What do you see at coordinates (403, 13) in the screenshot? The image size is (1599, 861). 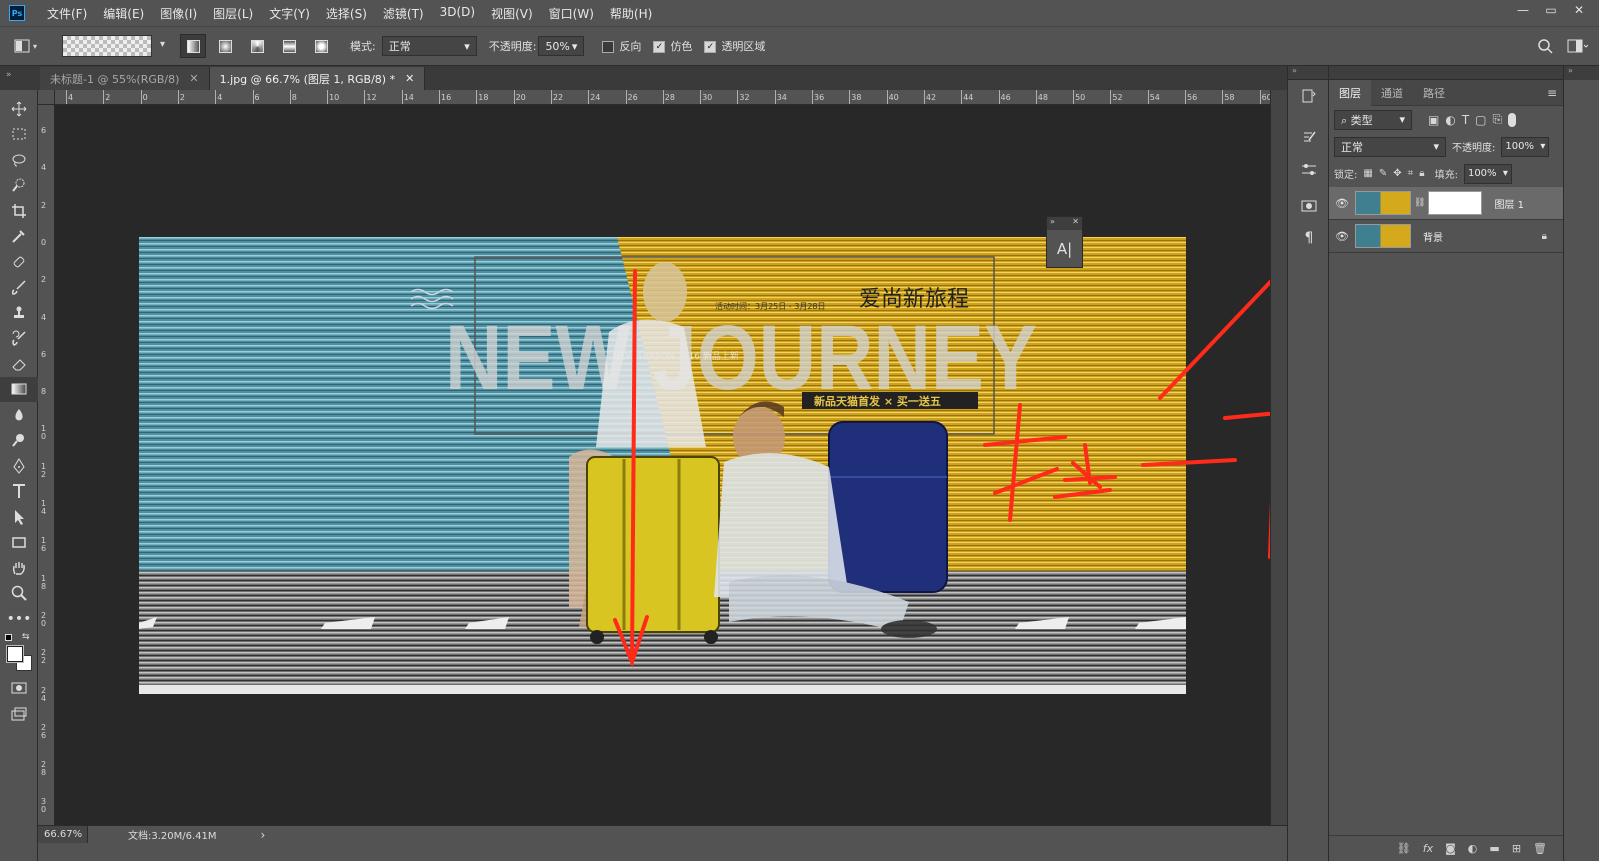 I see `menu-item: 滤镜(T)` at bounding box center [403, 13].